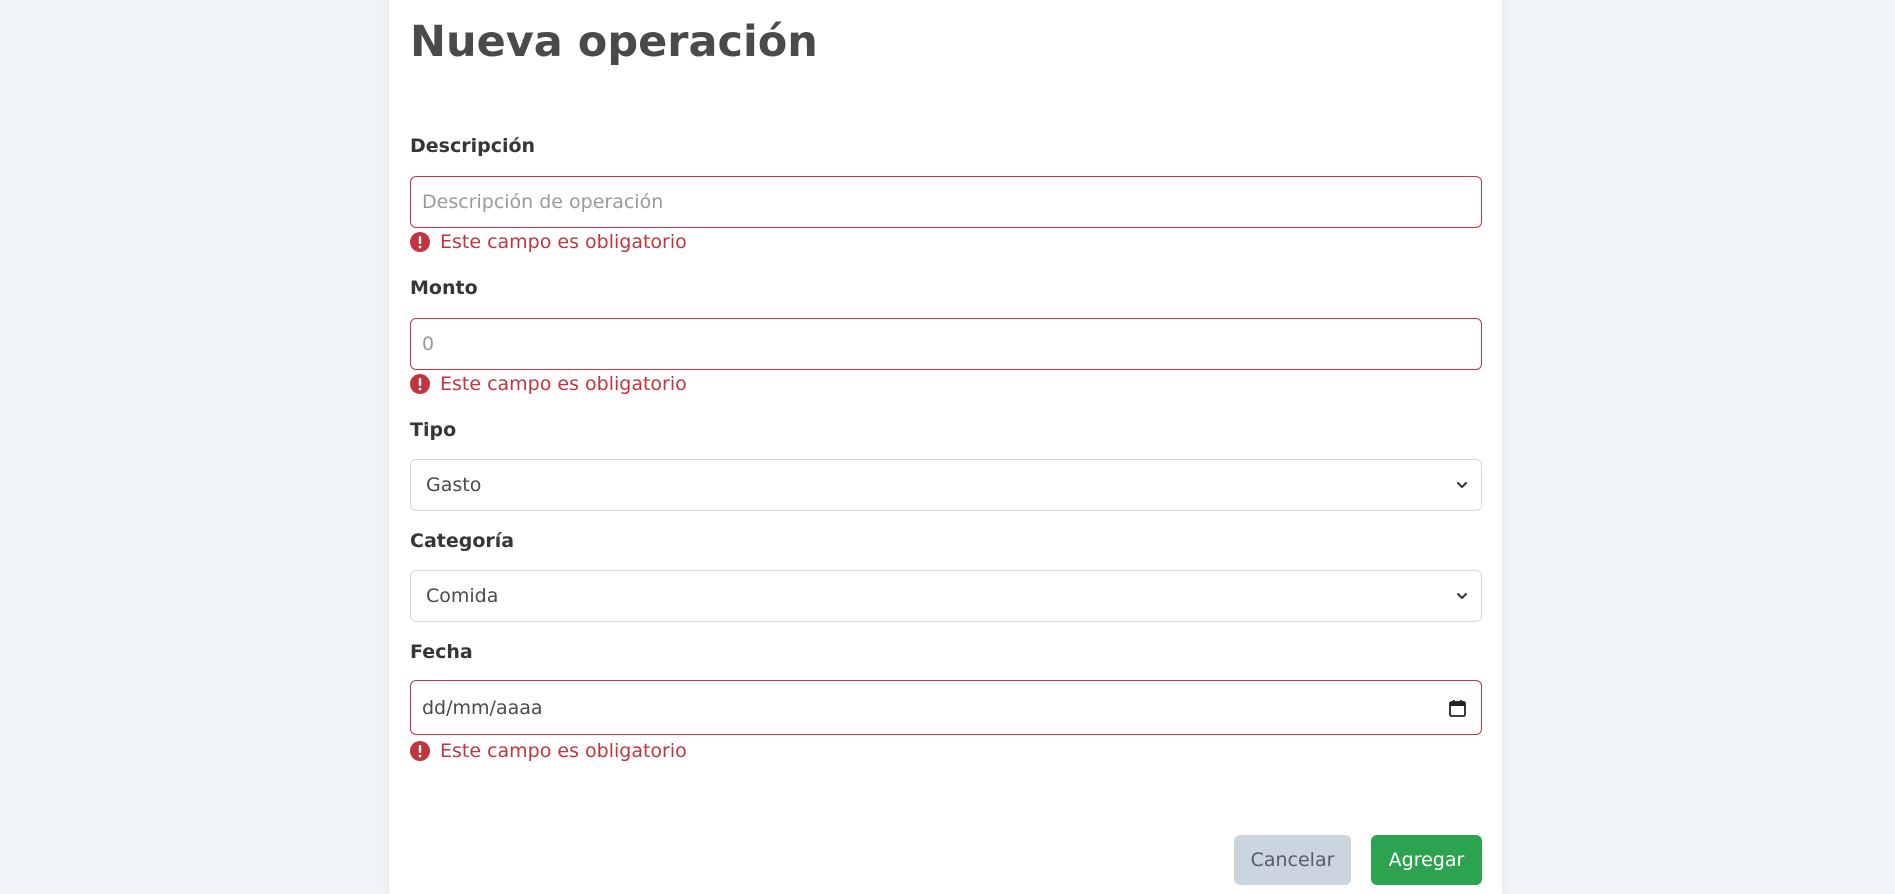 The image size is (1895, 894). Describe the element at coordinates (473, 146) in the screenshot. I see `descripcion-label: Descripción` at that location.